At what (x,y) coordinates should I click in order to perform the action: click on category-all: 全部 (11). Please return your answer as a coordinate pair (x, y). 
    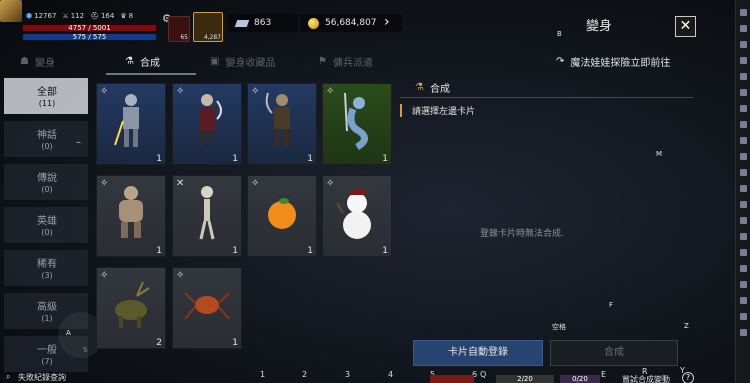
    Looking at the image, I should click on (46, 96).